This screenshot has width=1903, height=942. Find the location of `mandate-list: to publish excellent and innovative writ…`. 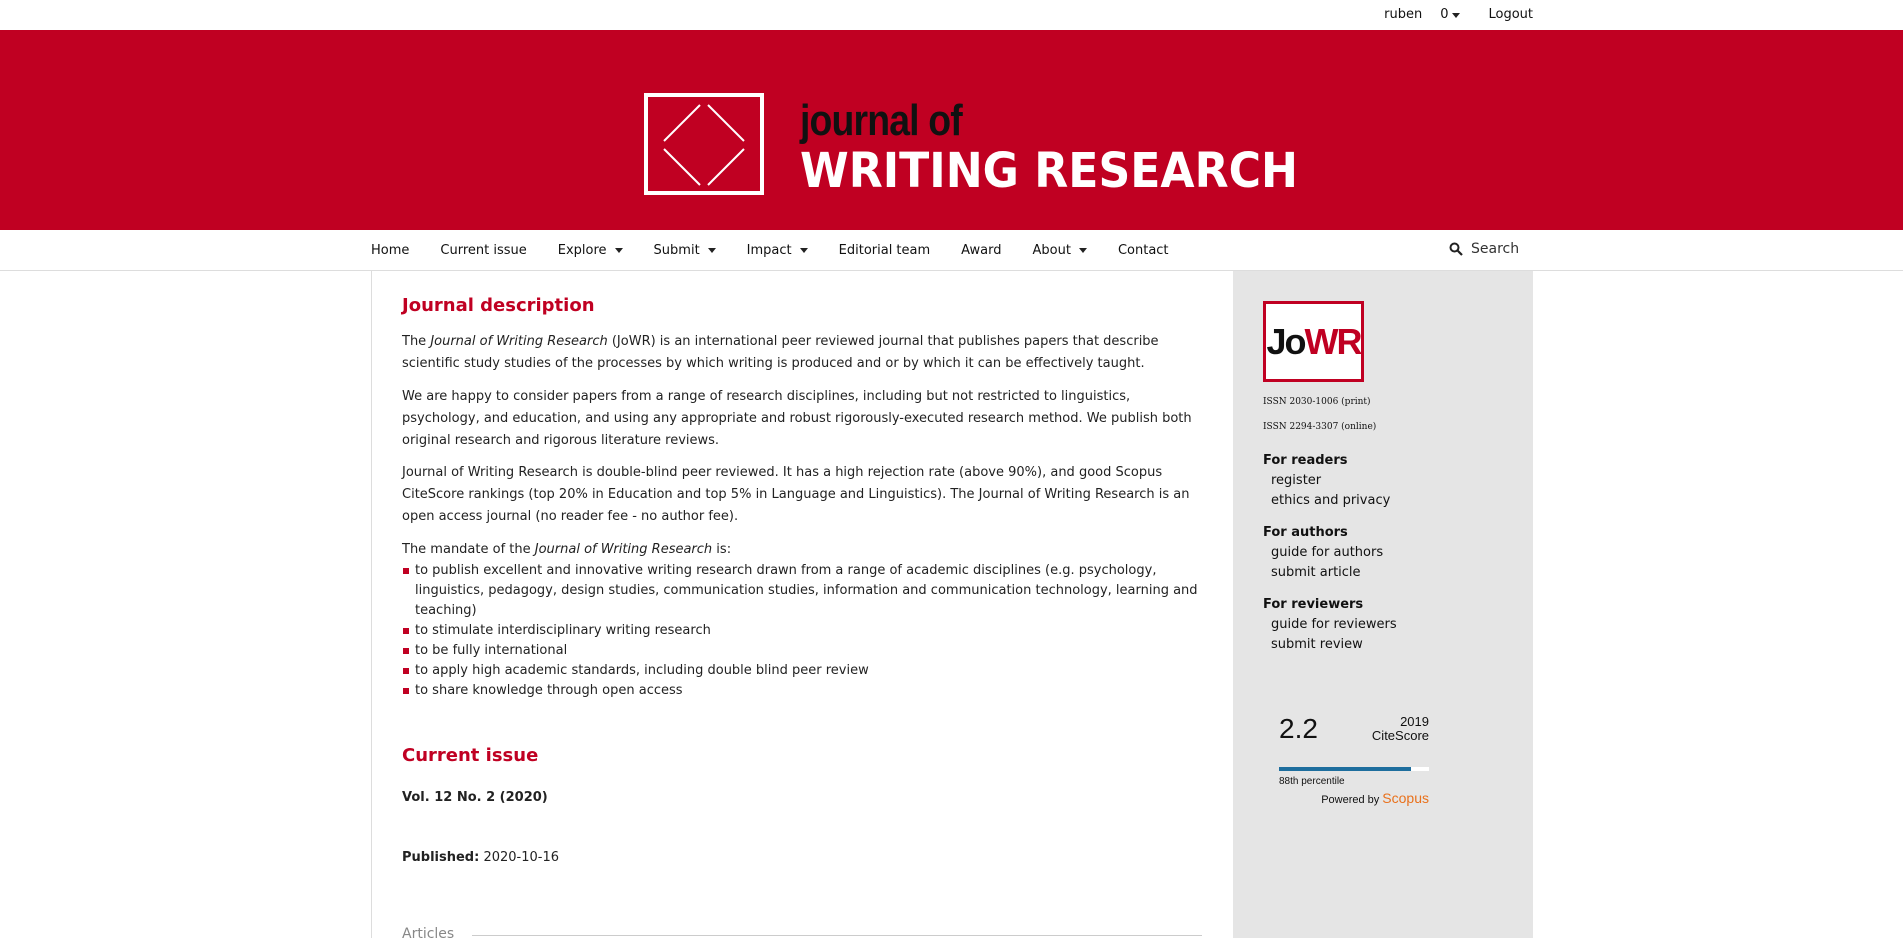

mandate-list: to publish excellent and innovative writ… is located at coordinates (802, 631).